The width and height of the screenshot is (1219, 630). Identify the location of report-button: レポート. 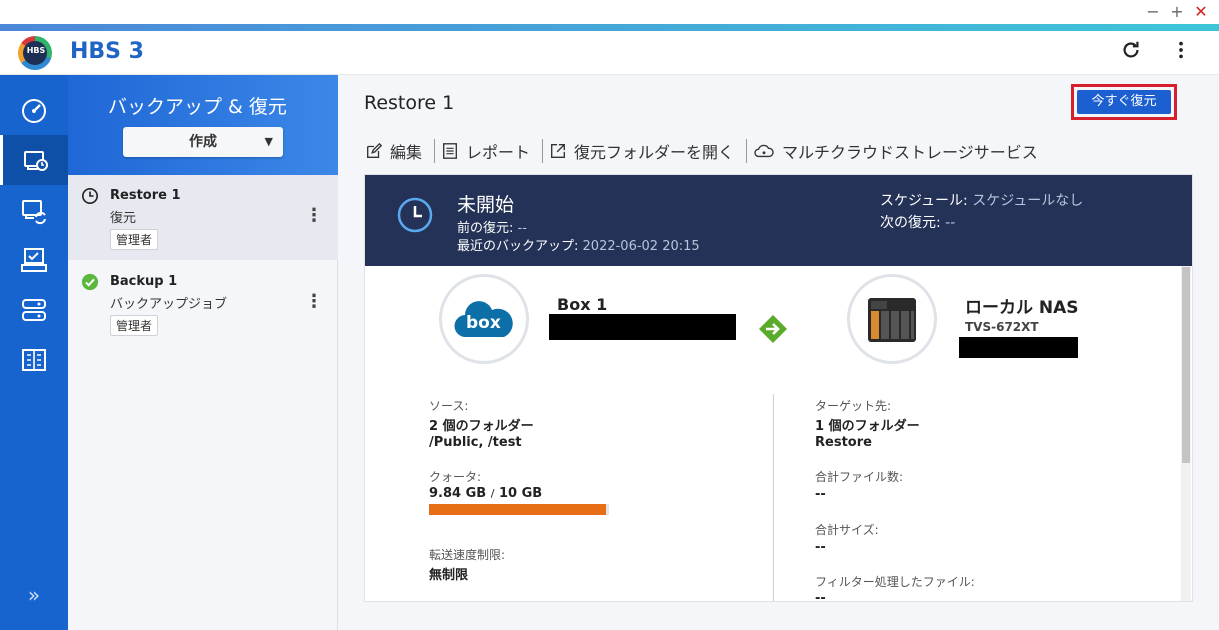
(492, 151).